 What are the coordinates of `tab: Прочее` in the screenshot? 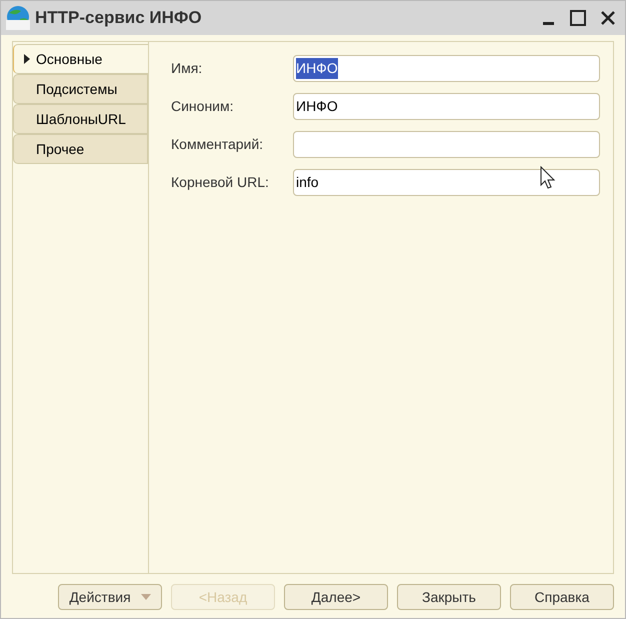 It's located at (80, 149).